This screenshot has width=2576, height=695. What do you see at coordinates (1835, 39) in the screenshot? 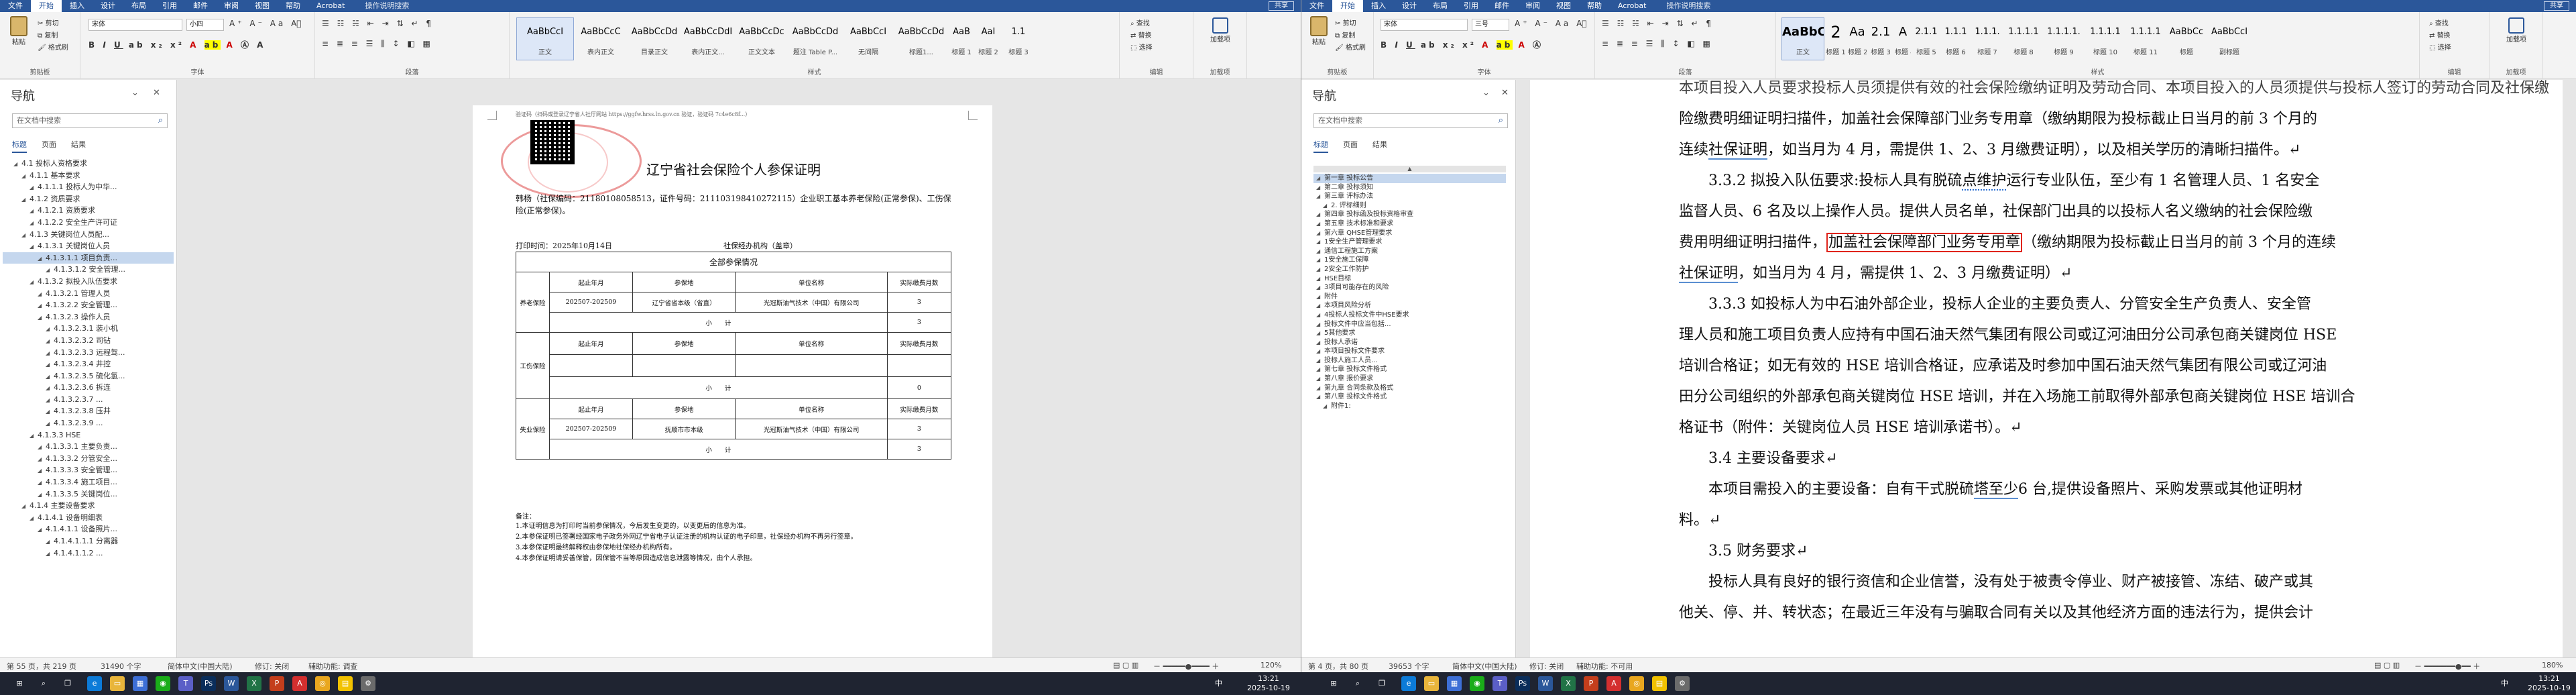
I see `style-preset: 2 标题 1` at bounding box center [1835, 39].